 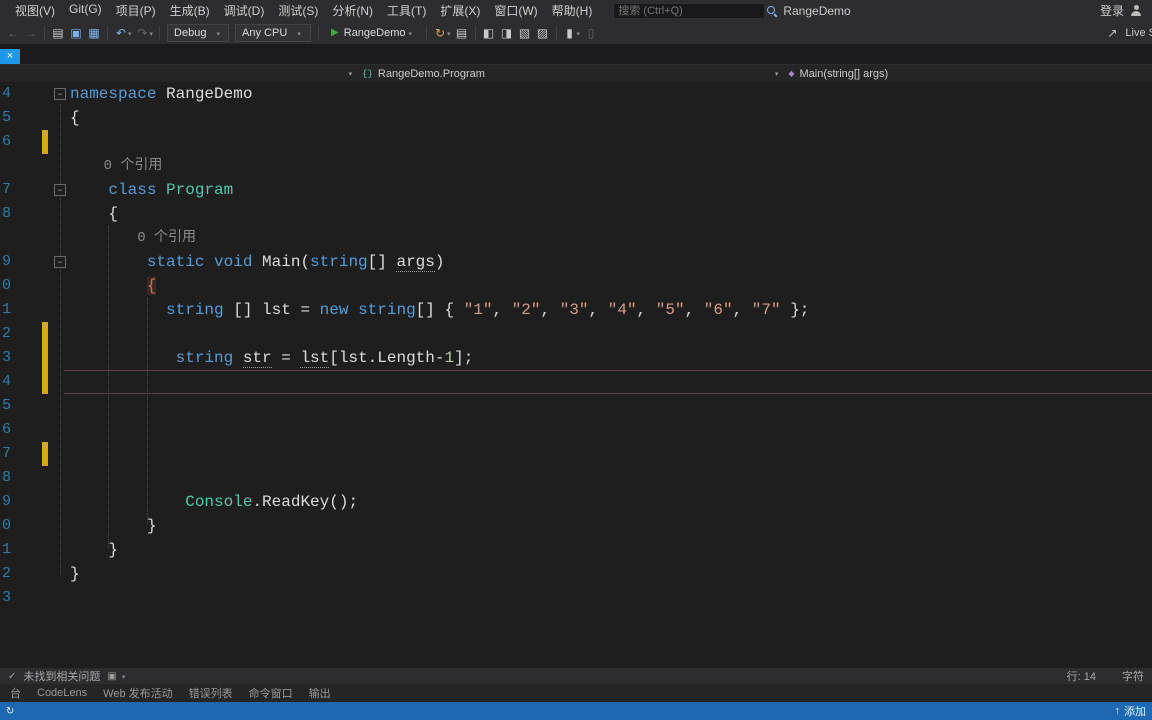 What do you see at coordinates (352, 10) in the screenshot?
I see `menu-item: 分析(N)` at bounding box center [352, 10].